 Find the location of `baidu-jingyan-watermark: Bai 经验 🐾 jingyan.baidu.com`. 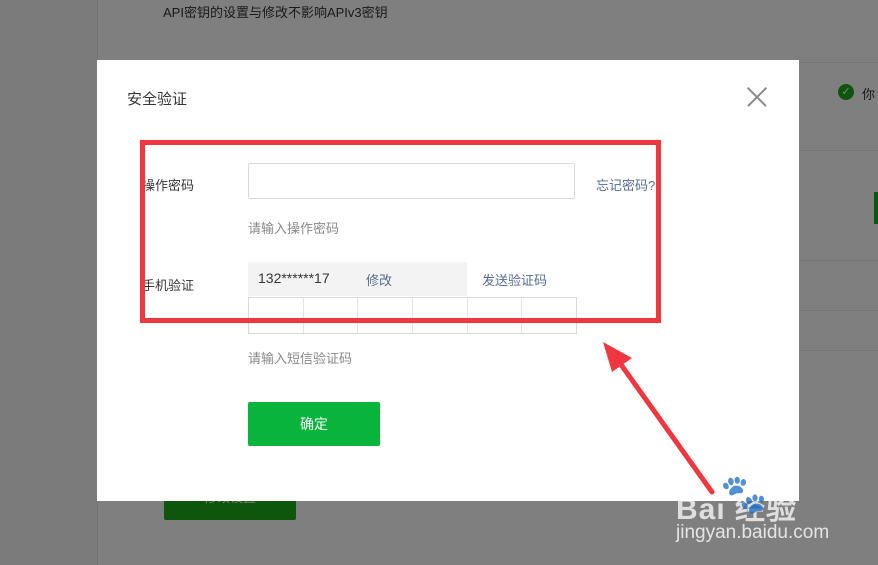

baidu-jingyan-watermark: Bai 经验 🐾 jingyan.baidu.com is located at coordinates (772, 510).